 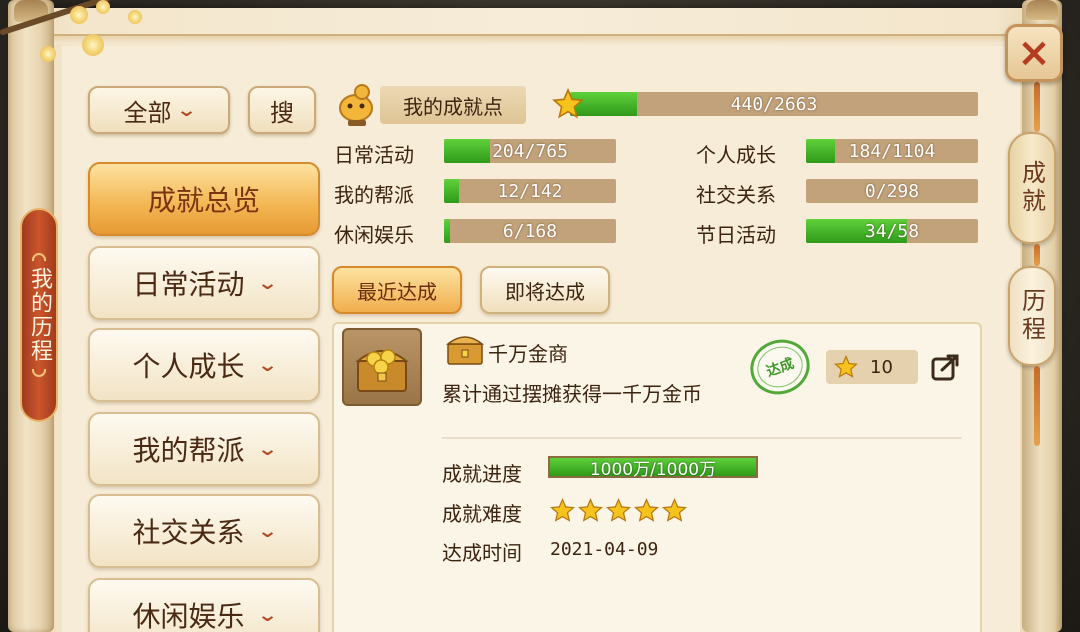 I want to click on category-label: 我的帮派, so click(x=374, y=195).